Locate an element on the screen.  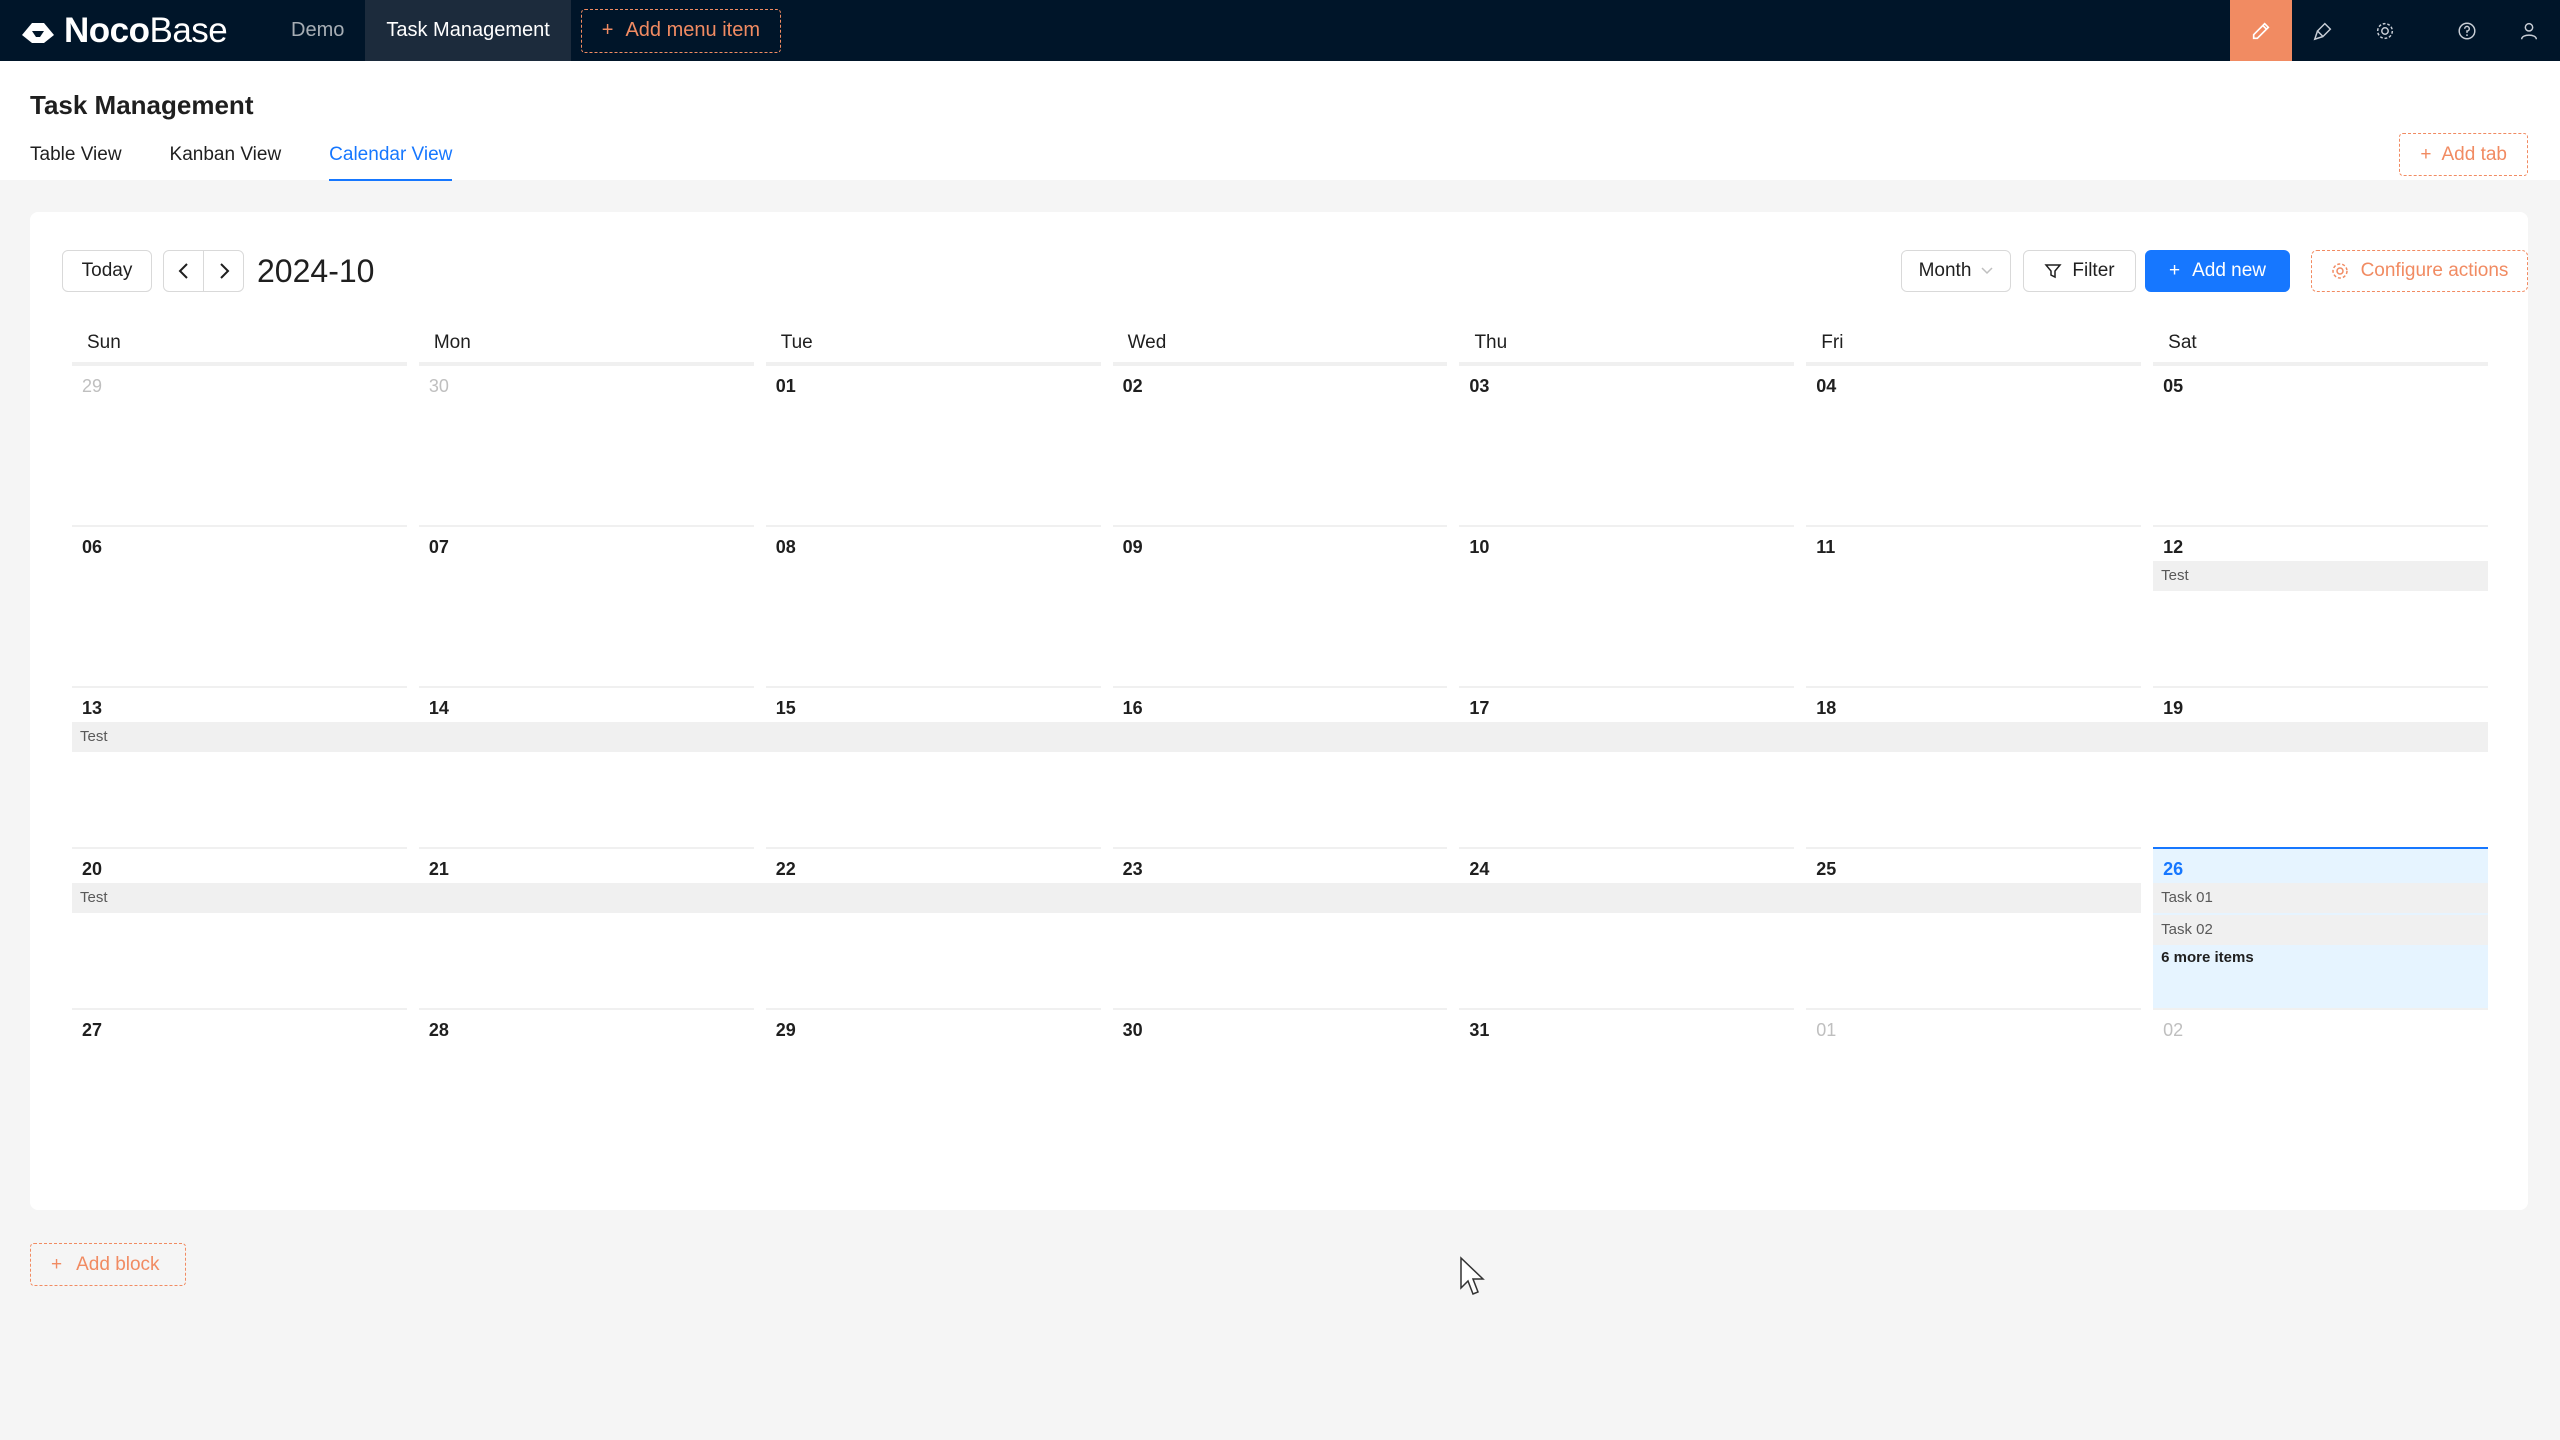
calendar-day-cell: 07 is located at coordinates (586, 605).